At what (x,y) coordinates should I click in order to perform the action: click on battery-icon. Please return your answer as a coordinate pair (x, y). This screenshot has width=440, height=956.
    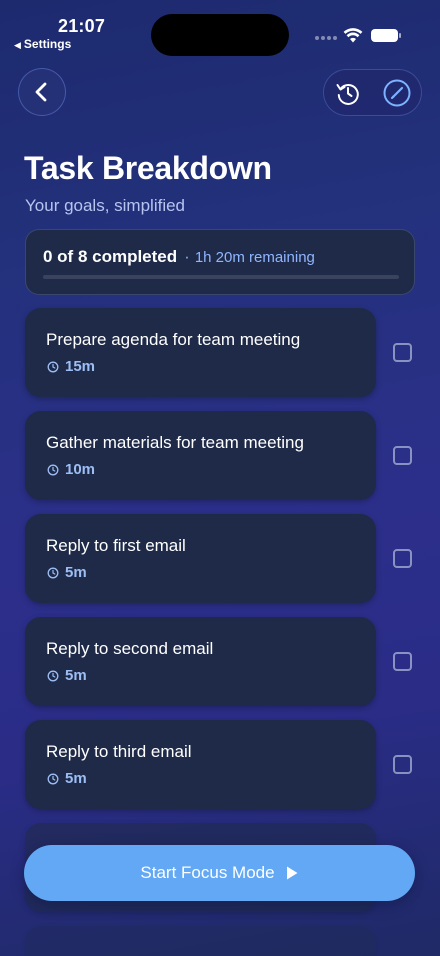
    Looking at the image, I should click on (386, 35).